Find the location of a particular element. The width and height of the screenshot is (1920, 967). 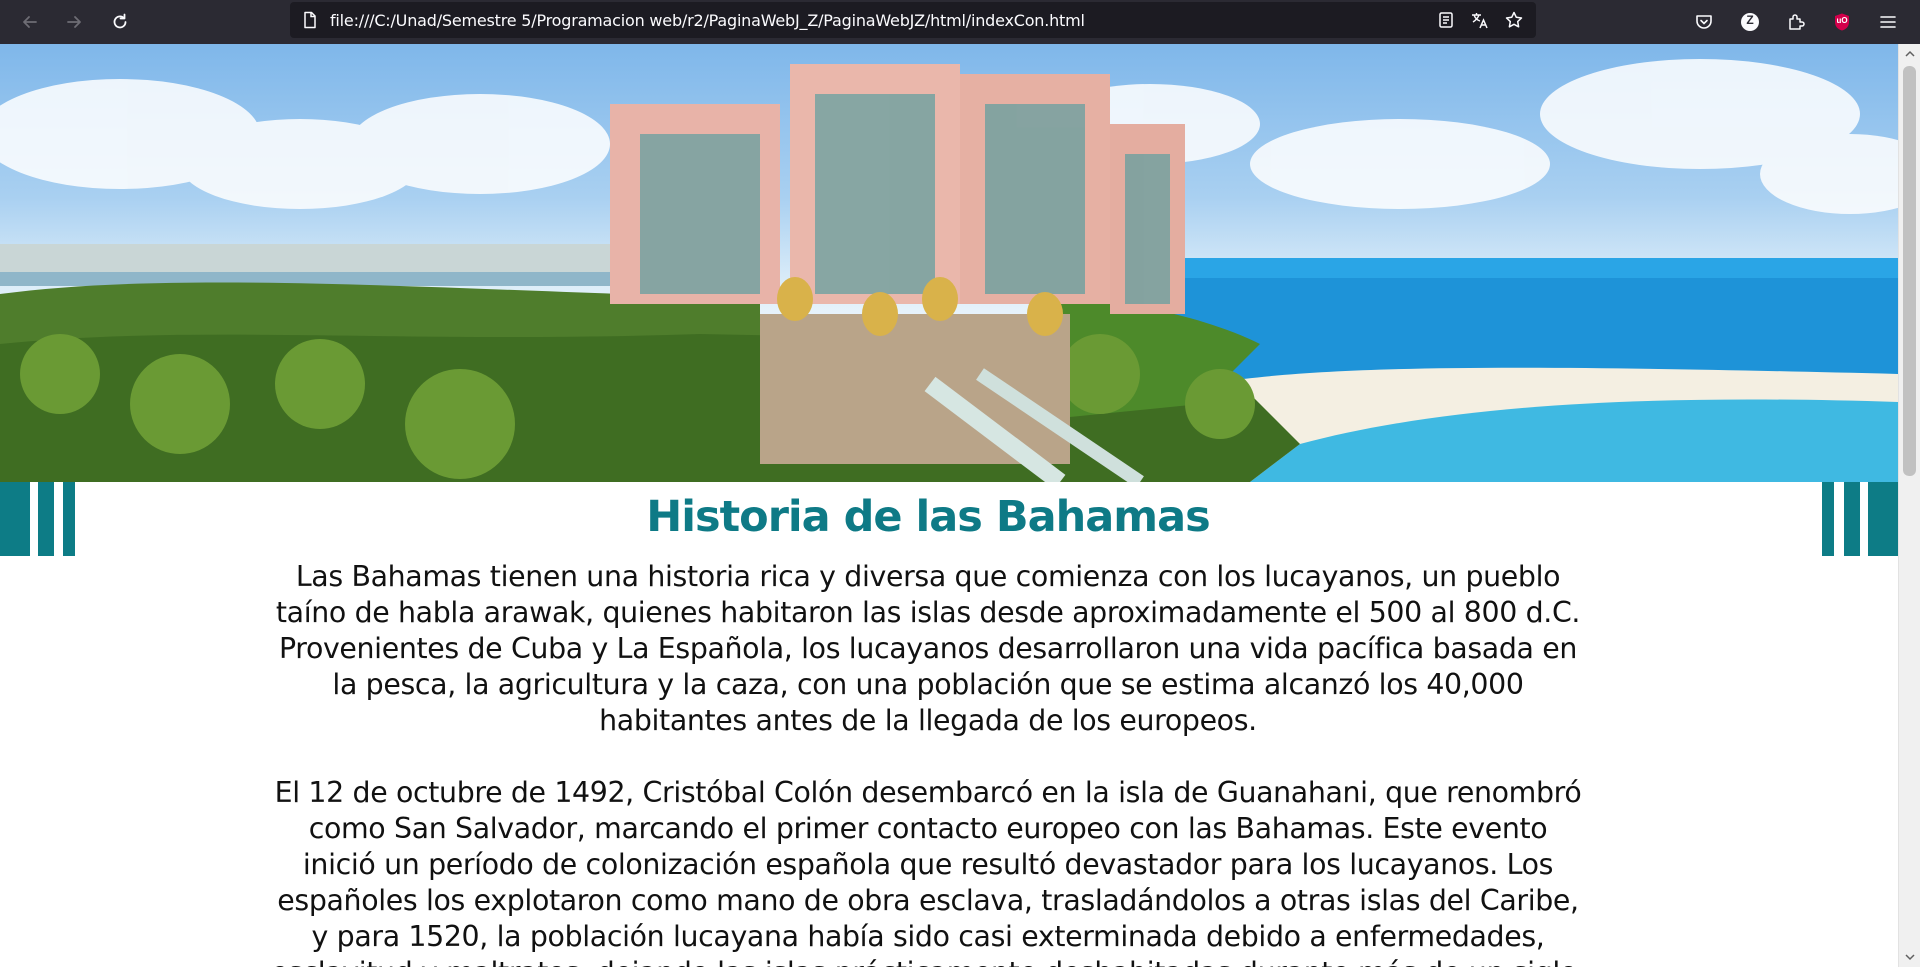

bookmark-star-icon is located at coordinates (1514, 20).